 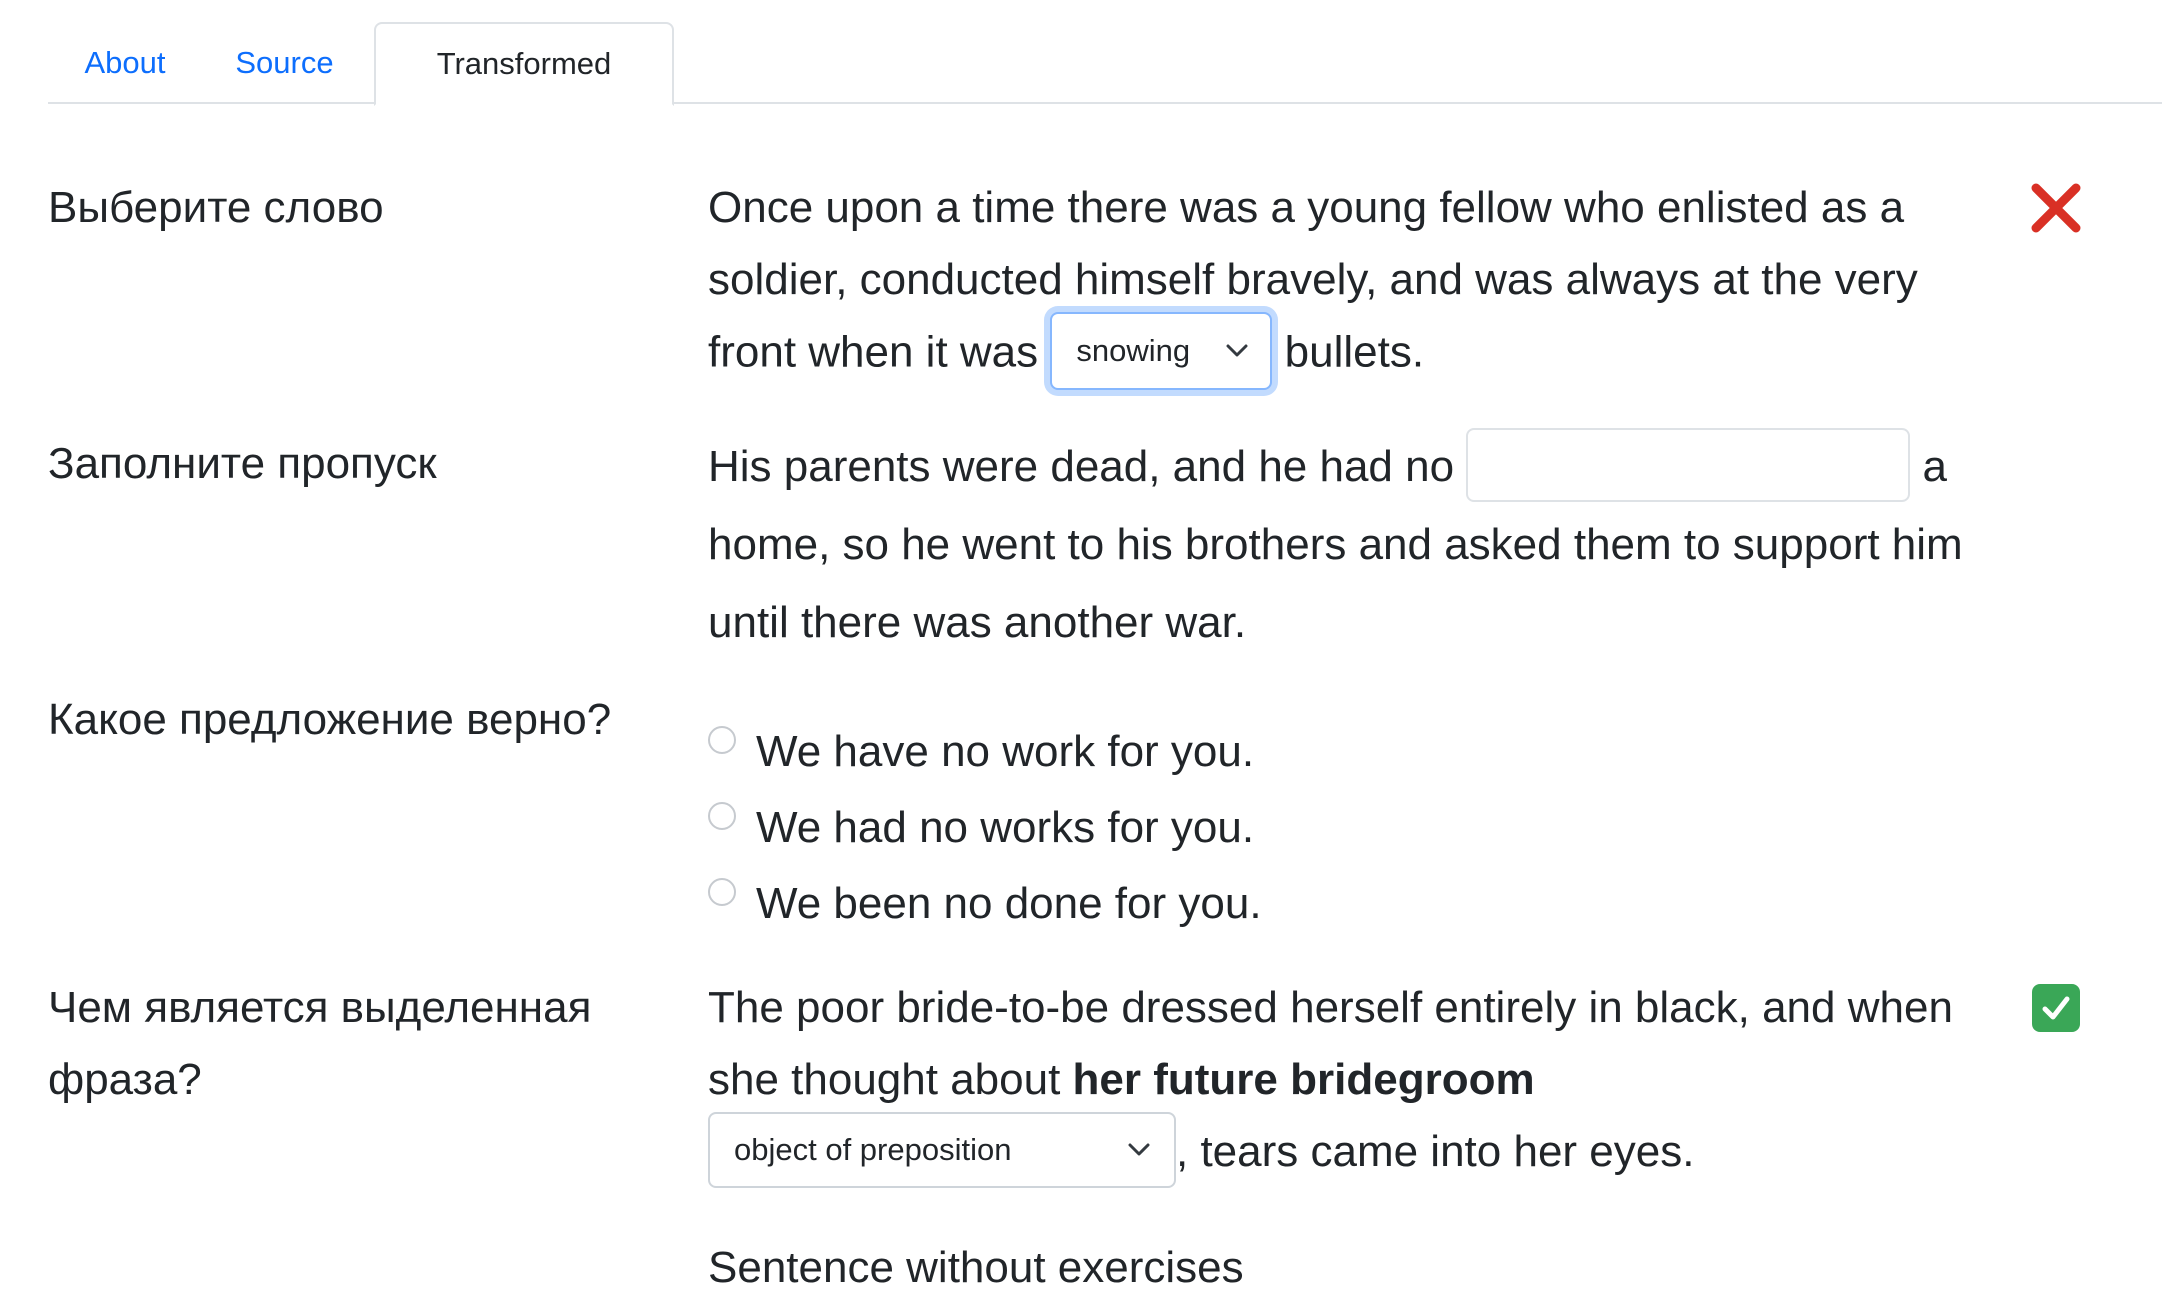 I want to click on exercise-label-correct-sentence: Какое предложение верно?, so click(x=330, y=719).